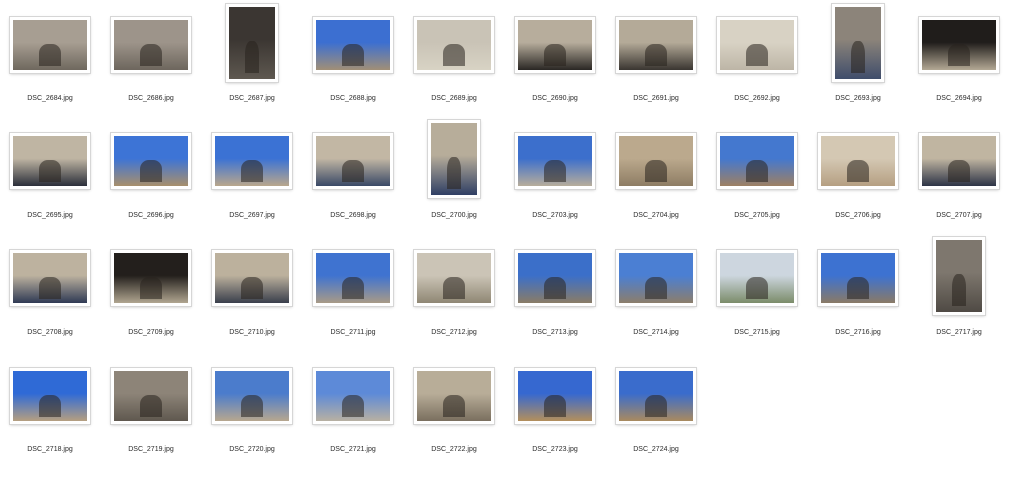 Image resolution: width=1024 pixels, height=496 pixels. I want to click on file-name-label: DSC_2724.jpg, so click(656, 449).